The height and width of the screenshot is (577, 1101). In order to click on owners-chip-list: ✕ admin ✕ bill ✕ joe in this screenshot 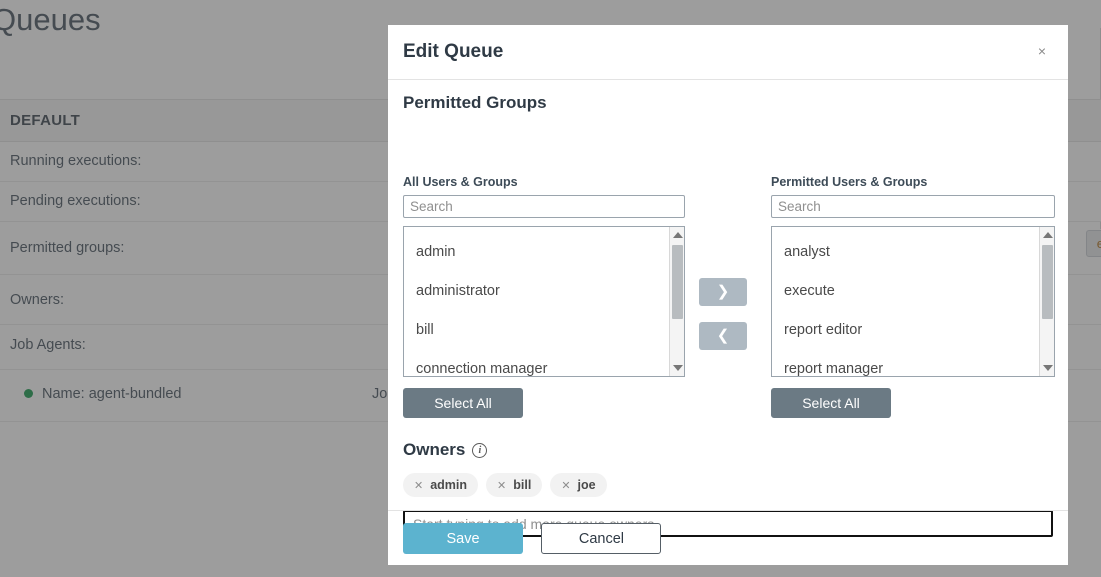, I will do `click(728, 485)`.